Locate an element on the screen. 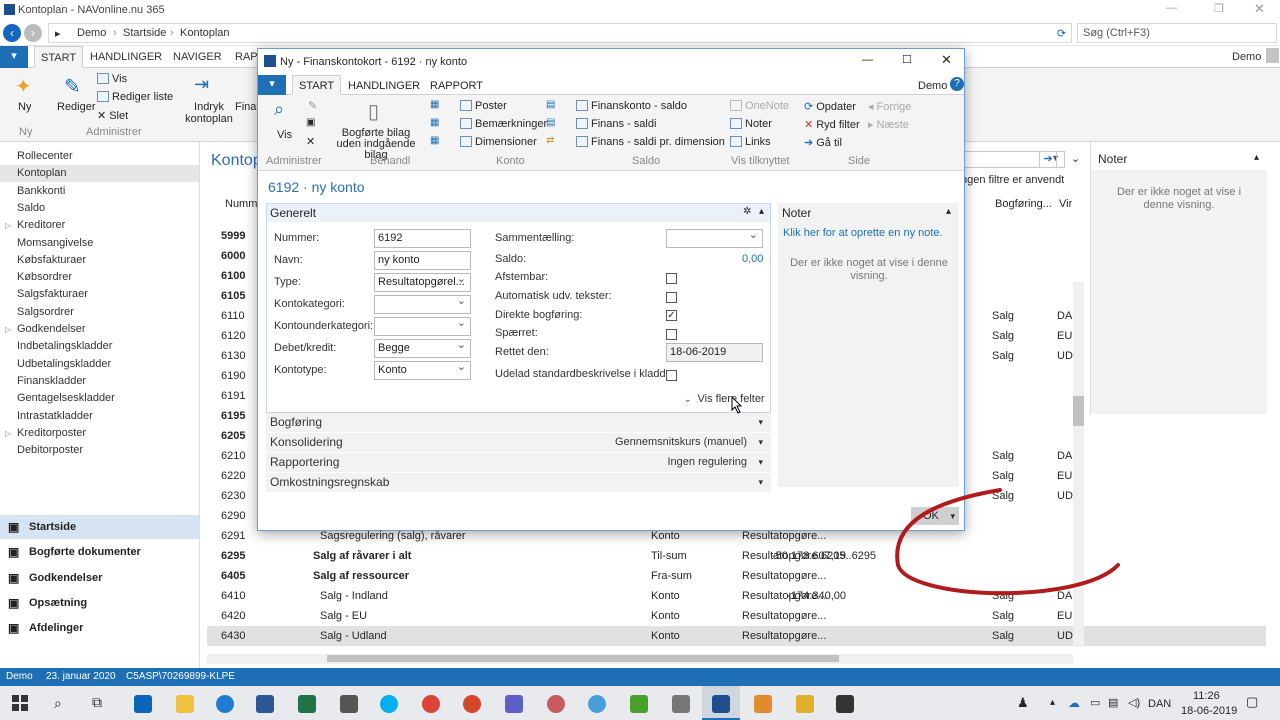 Image resolution: width=1280 pixels, height=720 pixels. sidebar-section-0: ▣ Startside is located at coordinates (99, 527).